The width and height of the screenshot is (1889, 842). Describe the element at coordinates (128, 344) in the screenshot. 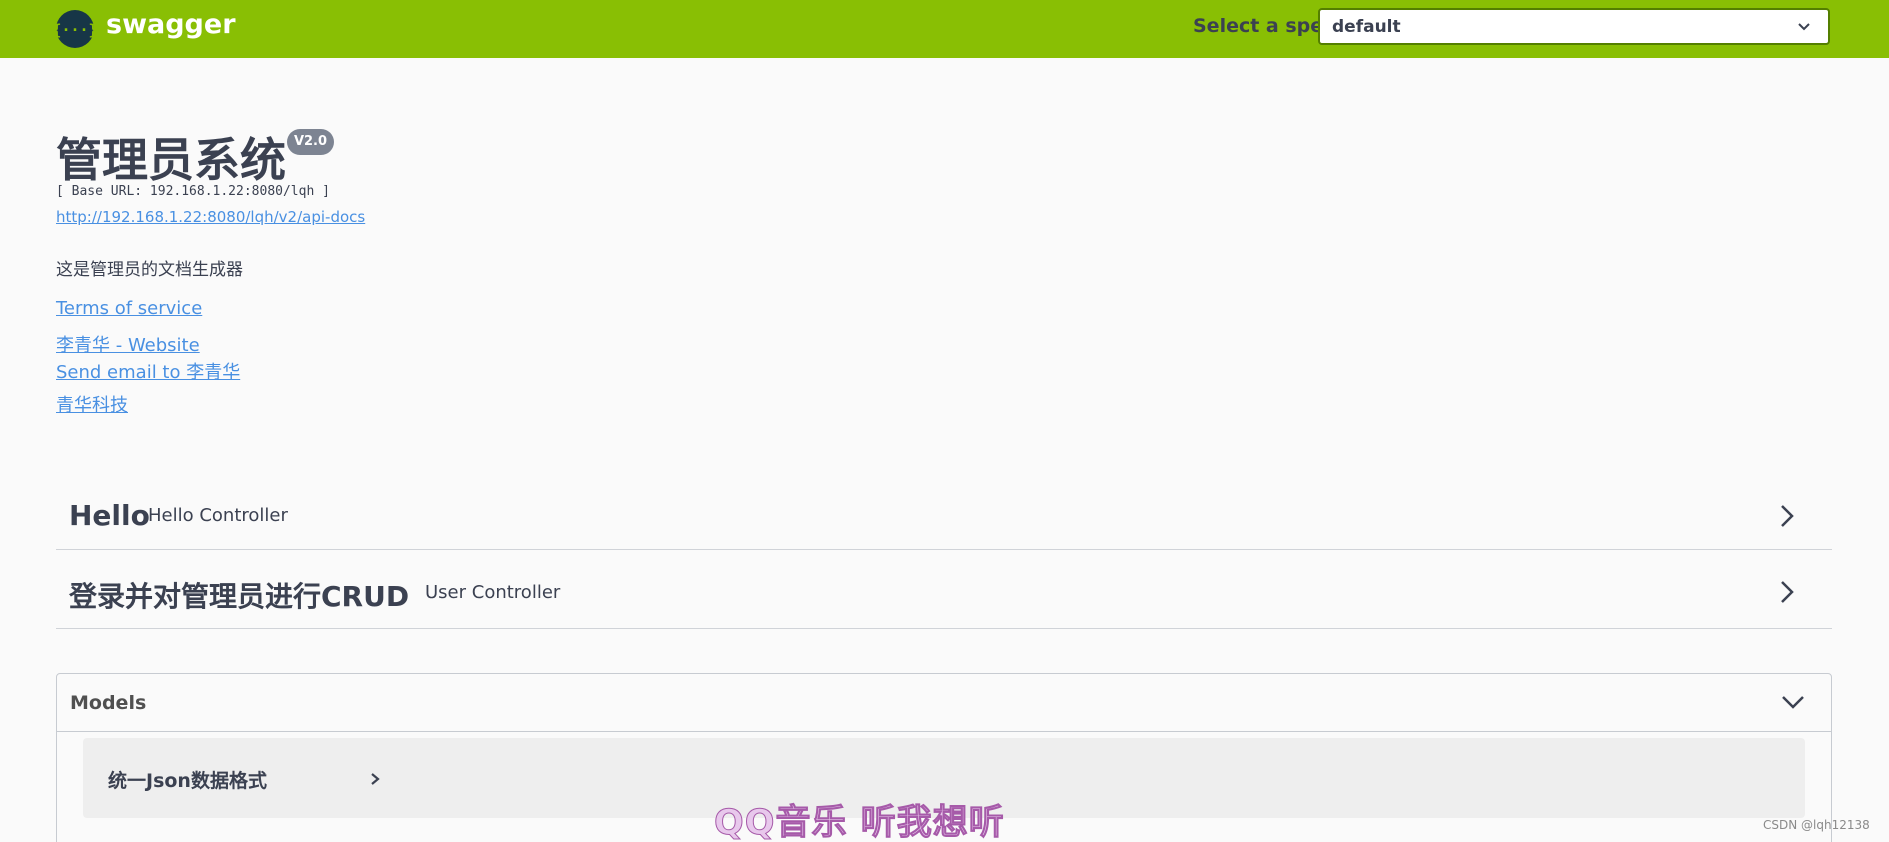

I see `website-link: 李青华 - Website` at that location.